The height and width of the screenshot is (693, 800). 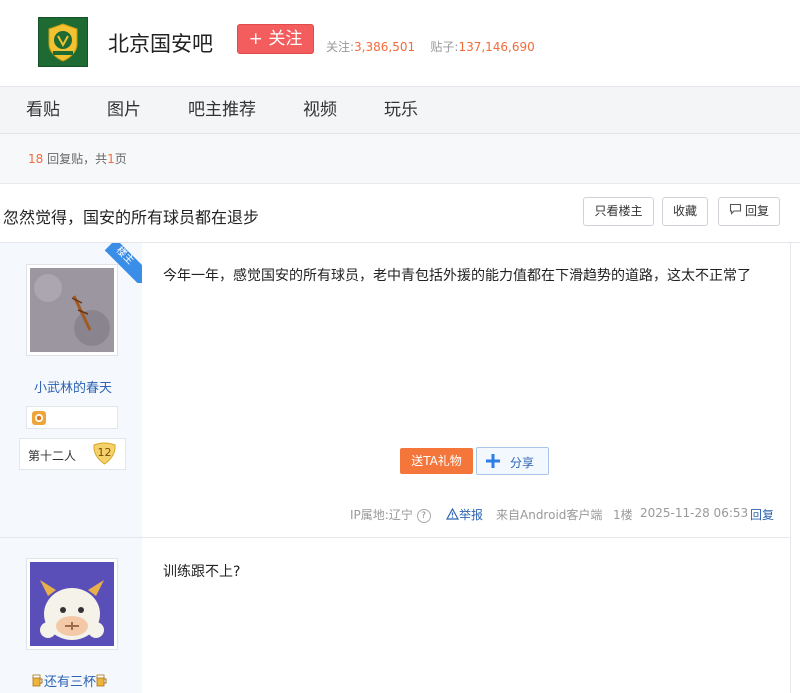 I want to click on forum-nav: 看贴 图片 吧主推荐 视频 玩乐, so click(x=400, y=110).